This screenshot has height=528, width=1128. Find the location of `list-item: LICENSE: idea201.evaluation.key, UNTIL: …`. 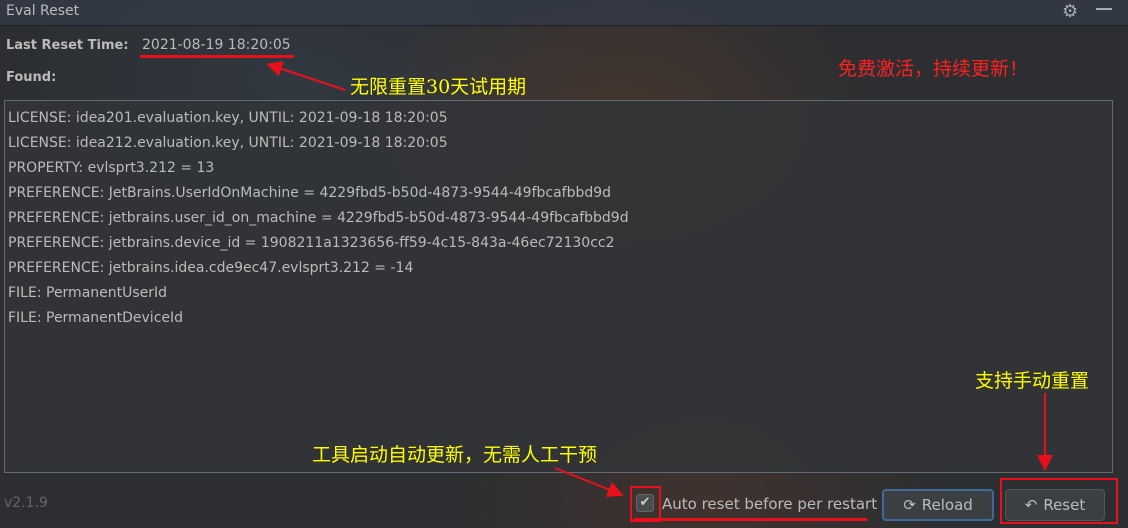

list-item: LICENSE: idea201.evaluation.key, UNTIL: … is located at coordinates (228, 118).